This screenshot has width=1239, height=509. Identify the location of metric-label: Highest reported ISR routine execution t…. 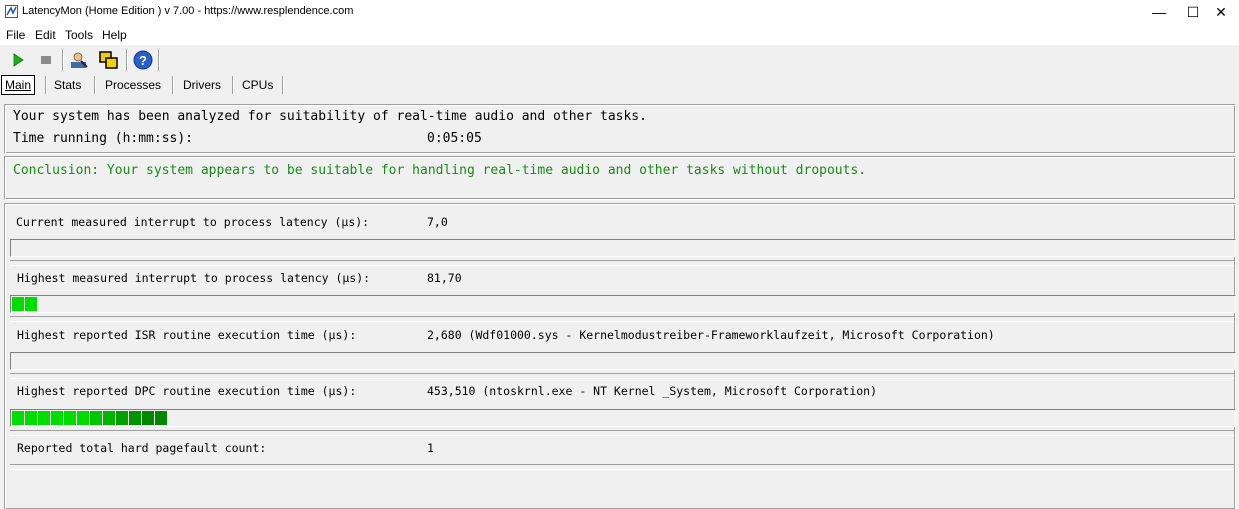
(187, 335).